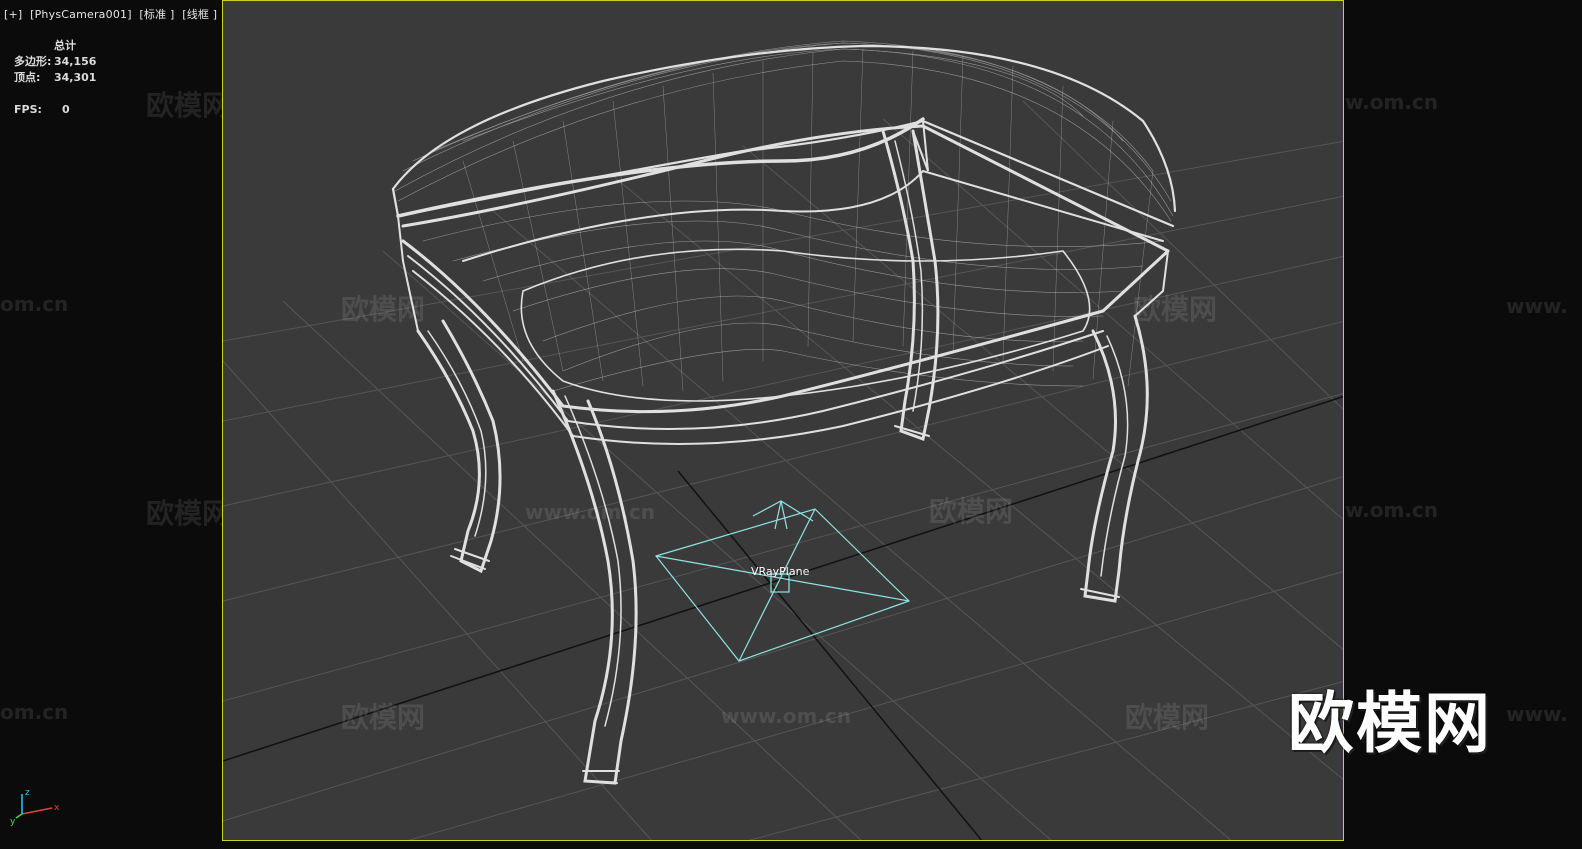 The image size is (1582, 849). I want to click on stats-polys-row: 多边形: 34,156, so click(55, 62).